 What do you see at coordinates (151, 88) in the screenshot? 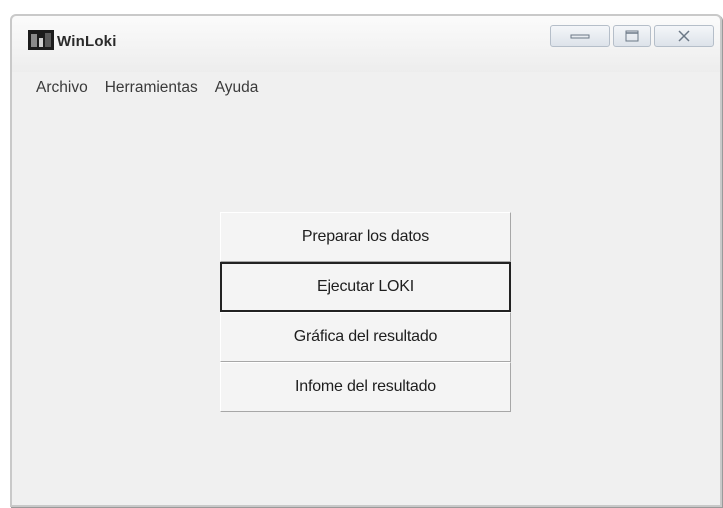
I see `menu-herramientas: Herramientas` at bounding box center [151, 88].